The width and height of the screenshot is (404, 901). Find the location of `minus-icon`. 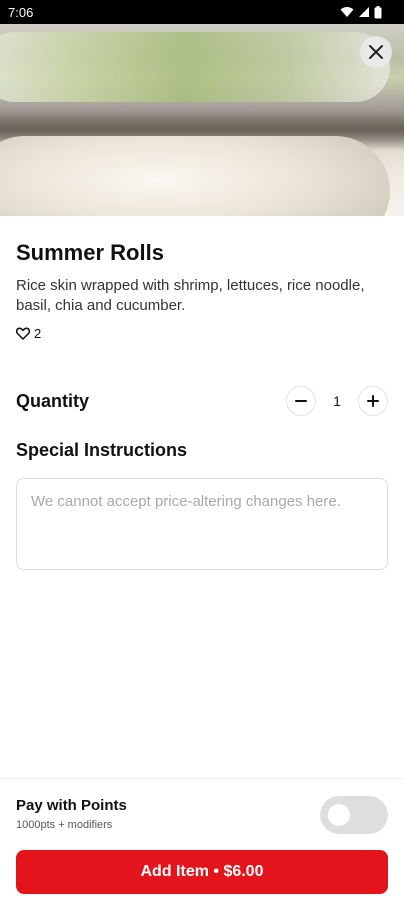

minus-icon is located at coordinates (301, 401).